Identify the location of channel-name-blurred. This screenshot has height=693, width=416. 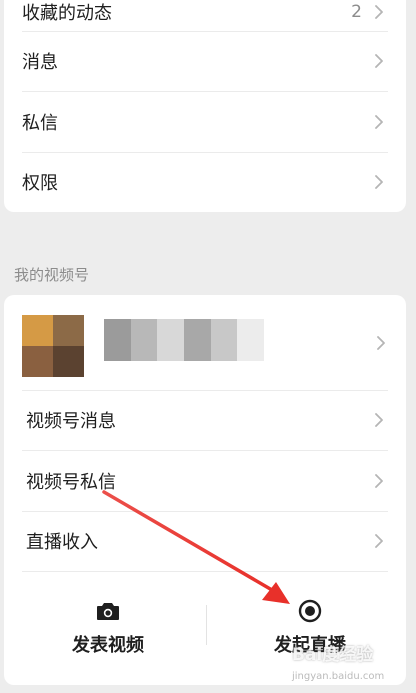
(184, 340).